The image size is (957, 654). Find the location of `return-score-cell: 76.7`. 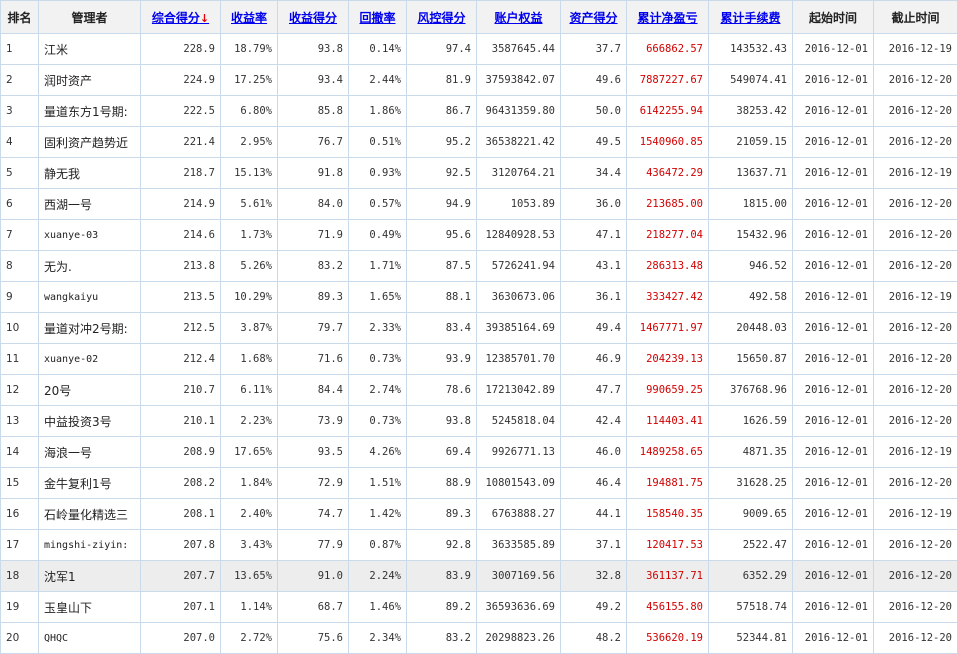

return-score-cell: 76.7 is located at coordinates (313, 142).